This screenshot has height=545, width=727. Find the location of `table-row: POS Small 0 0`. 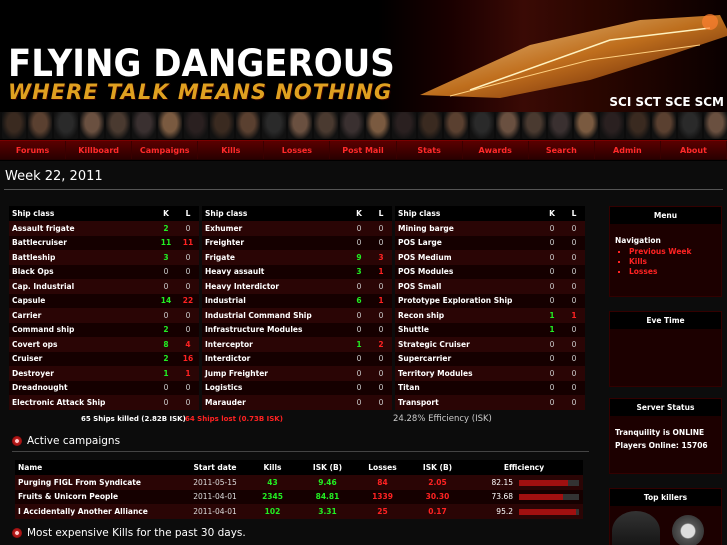

table-row: POS Small 0 0 is located at coordinates (490, 286).